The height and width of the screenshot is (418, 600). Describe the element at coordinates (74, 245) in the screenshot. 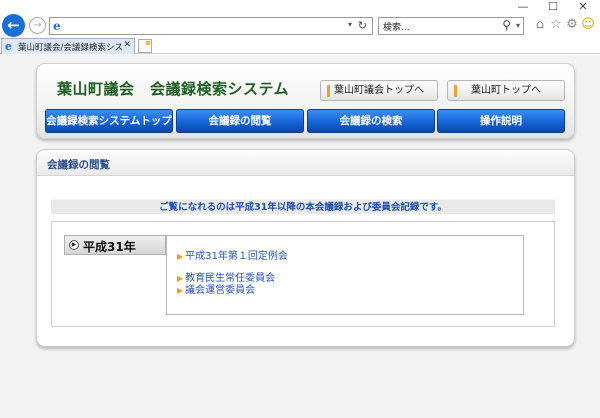

I see `circle-arrow-icon: ▶` at that location.